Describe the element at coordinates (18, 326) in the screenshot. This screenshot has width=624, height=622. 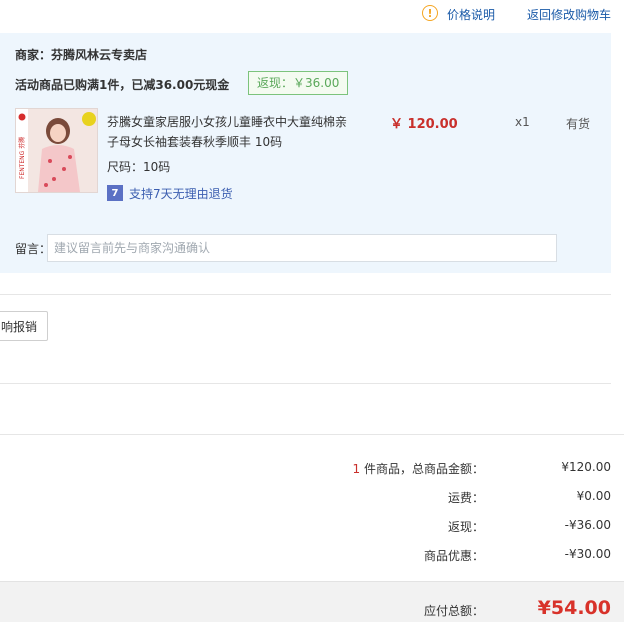
I see `invoice-button-label: 响报销` at that location.